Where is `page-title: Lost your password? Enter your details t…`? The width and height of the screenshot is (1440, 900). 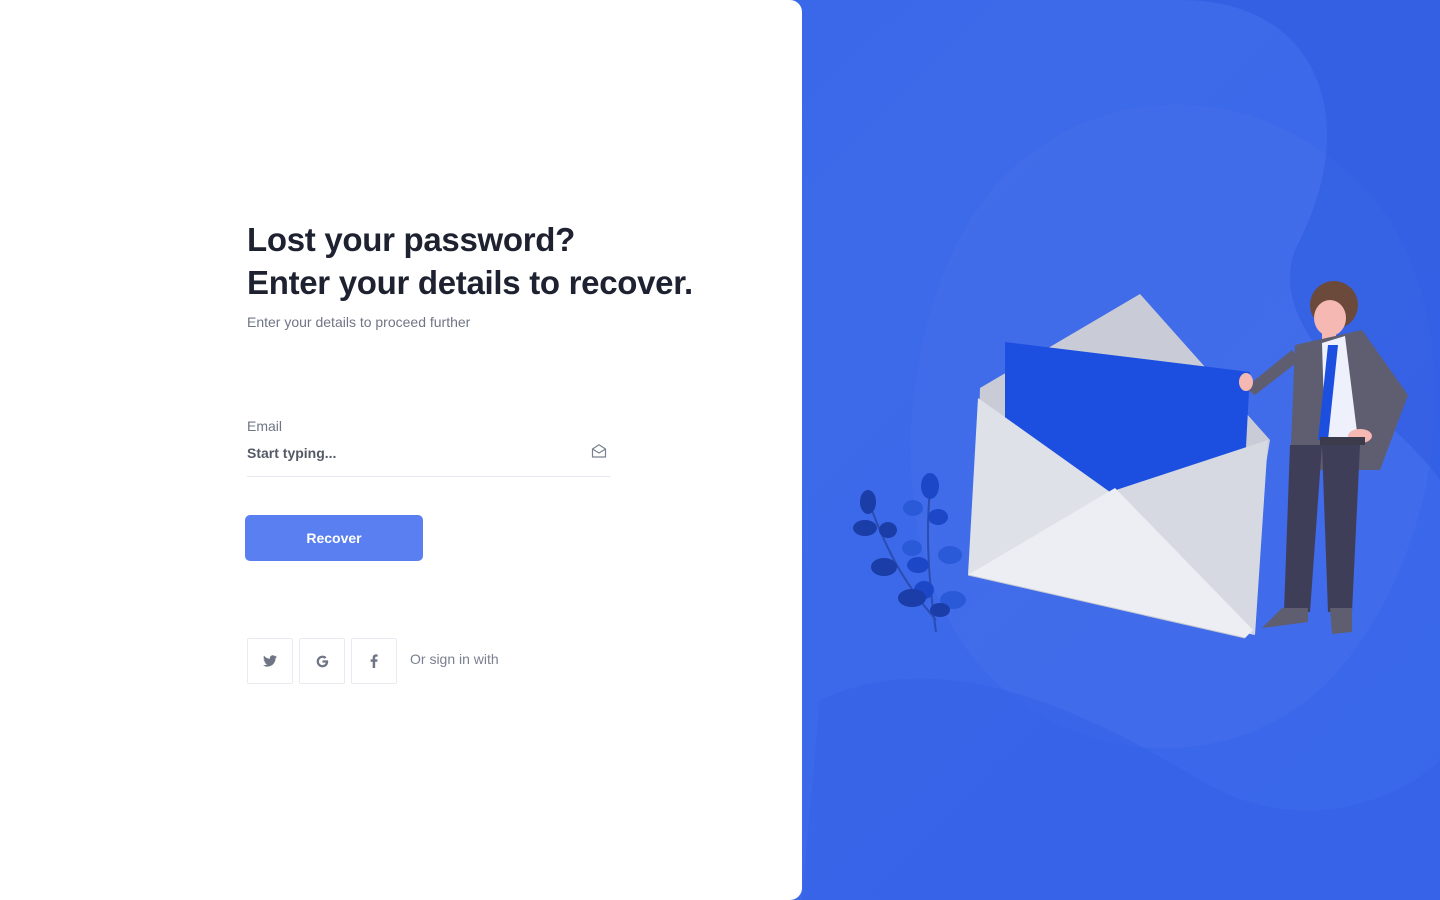
page-title: Lost your password? Enter your details t… is located at coordinates (470, 261).